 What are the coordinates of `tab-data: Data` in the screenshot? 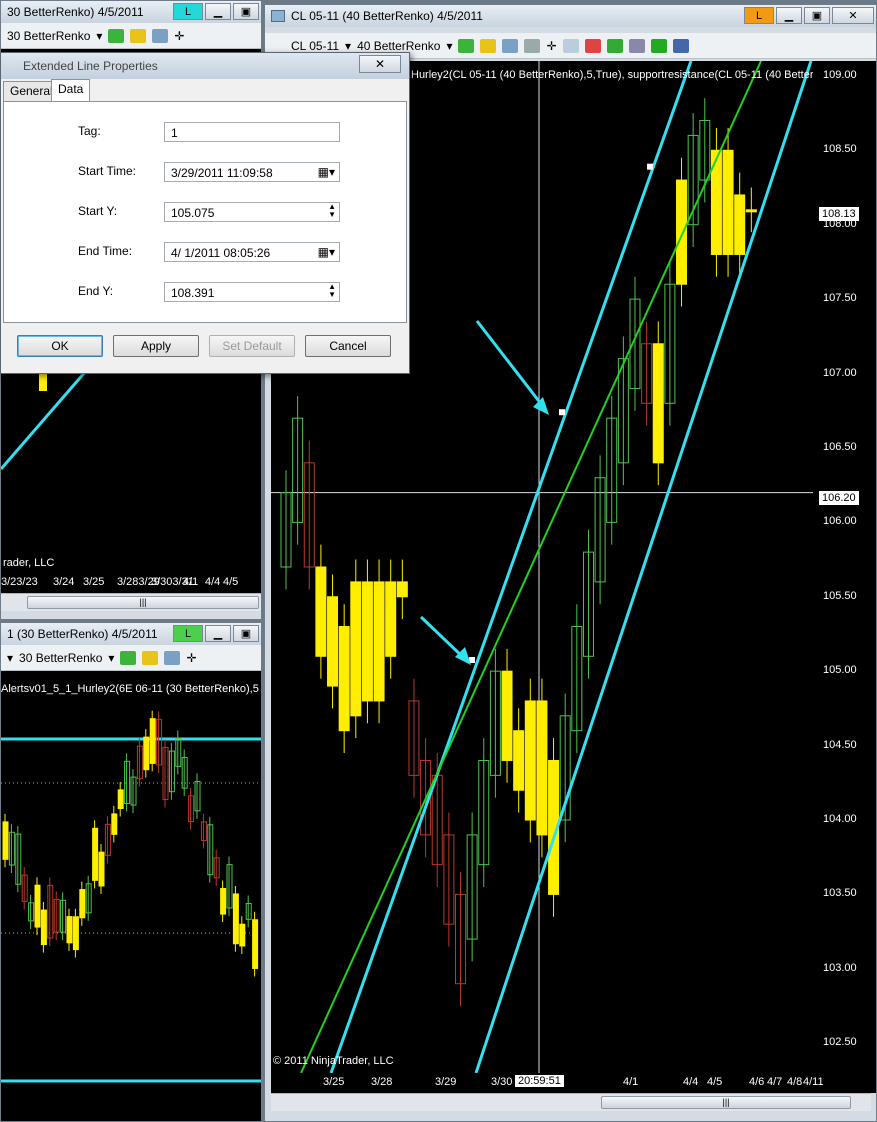 It's located at (71, 90).